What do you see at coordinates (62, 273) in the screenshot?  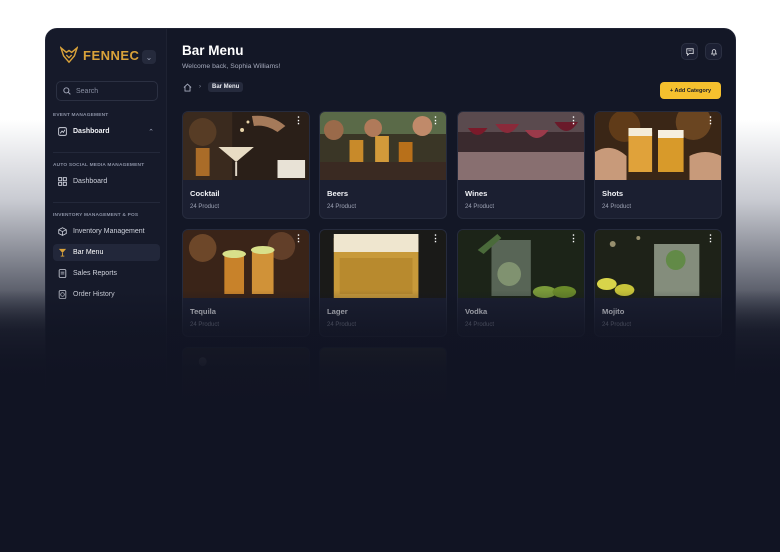 I see `report-icon` at bounding box center [62, 273].